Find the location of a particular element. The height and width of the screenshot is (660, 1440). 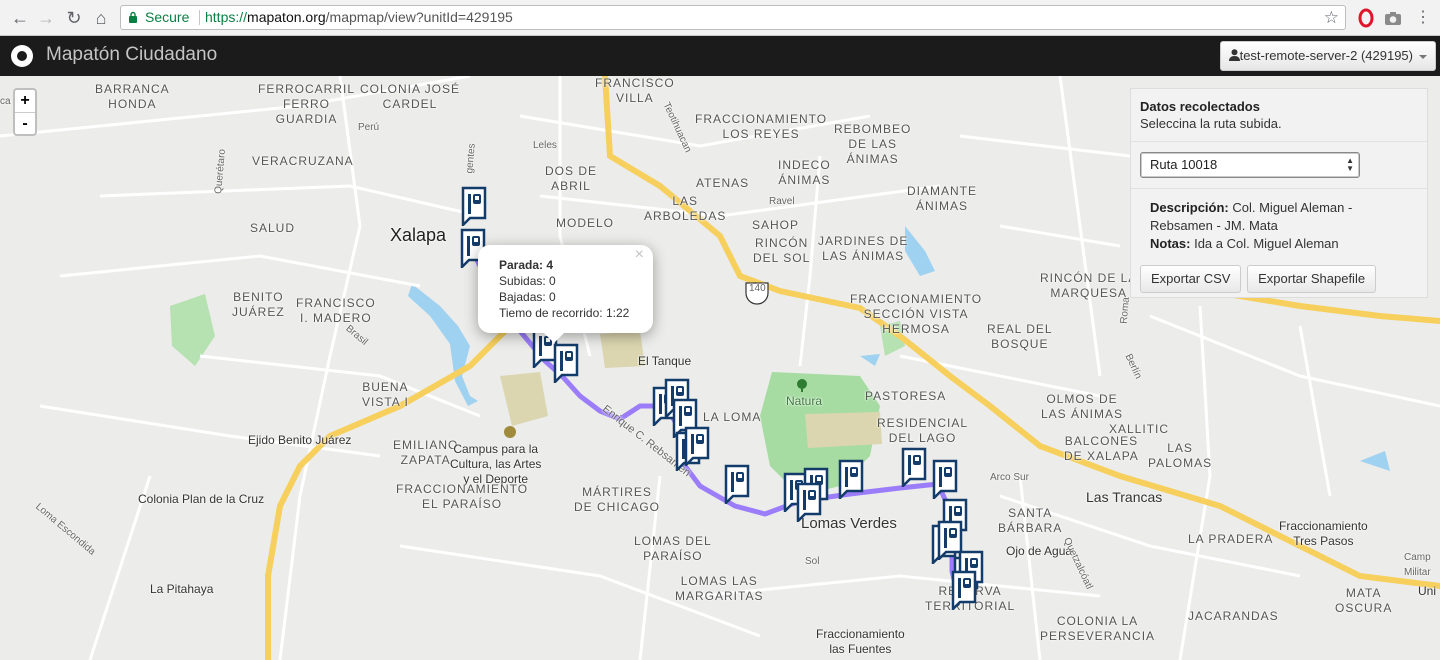

map-label: COLONIA LA PERSEVERANCIA is located at coordinates (1098, 628).